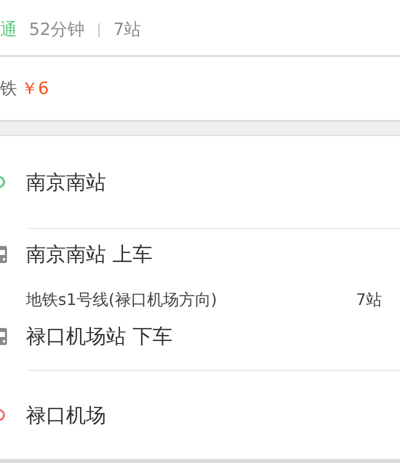 The width and height of the screenshot is (400, 463). Describe the element at coordinates (66, 415) in the screenshot. I see `step-title: 禄口机场` at that location.